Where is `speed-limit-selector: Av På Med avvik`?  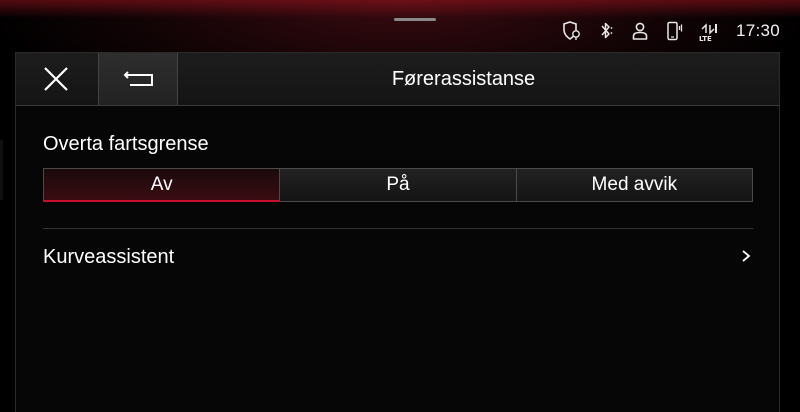
speed-limit-selector: Av På Med avvik is located at coordinates (398, 185).